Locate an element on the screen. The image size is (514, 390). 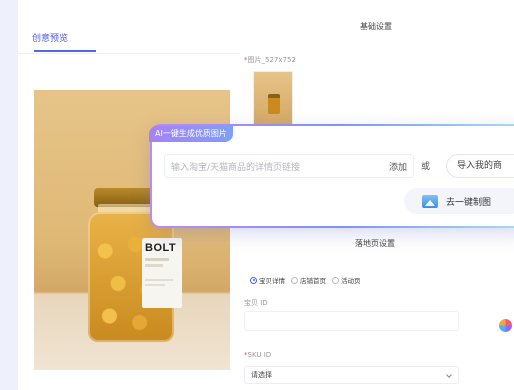
radio-label: 宝贝详情 is located at coordinates (272, 281).